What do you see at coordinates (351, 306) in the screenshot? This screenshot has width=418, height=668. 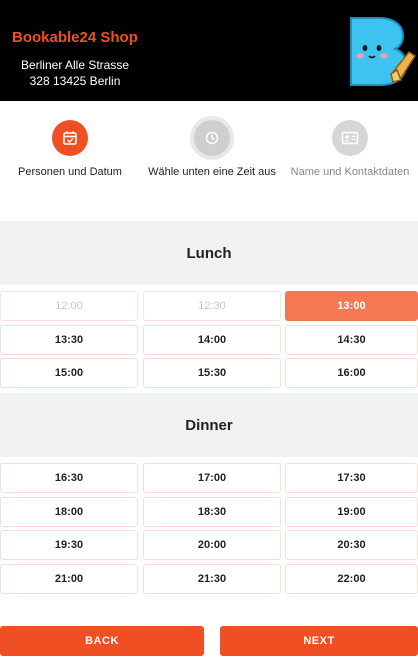 I see `time-slot-1300: 13:00` at bounding box center [351, 306].